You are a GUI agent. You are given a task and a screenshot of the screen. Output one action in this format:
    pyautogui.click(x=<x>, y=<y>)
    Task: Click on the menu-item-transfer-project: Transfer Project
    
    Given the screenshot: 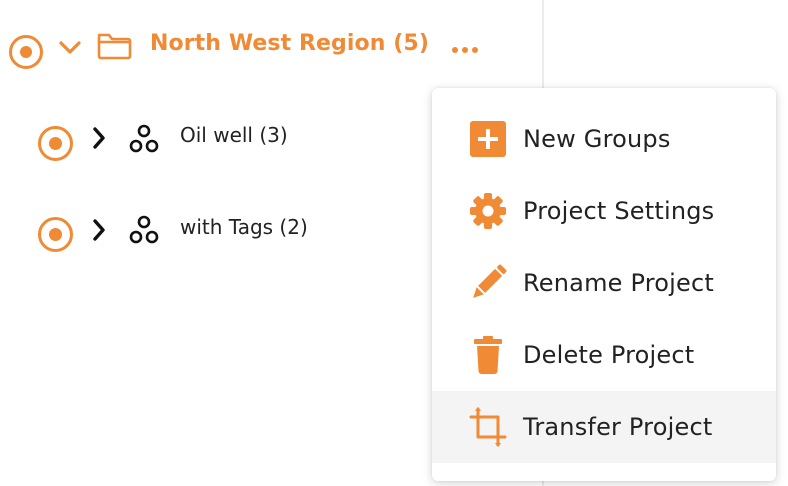 What is the action you would take?
    pyautogui.click(x=604, y=427)
    